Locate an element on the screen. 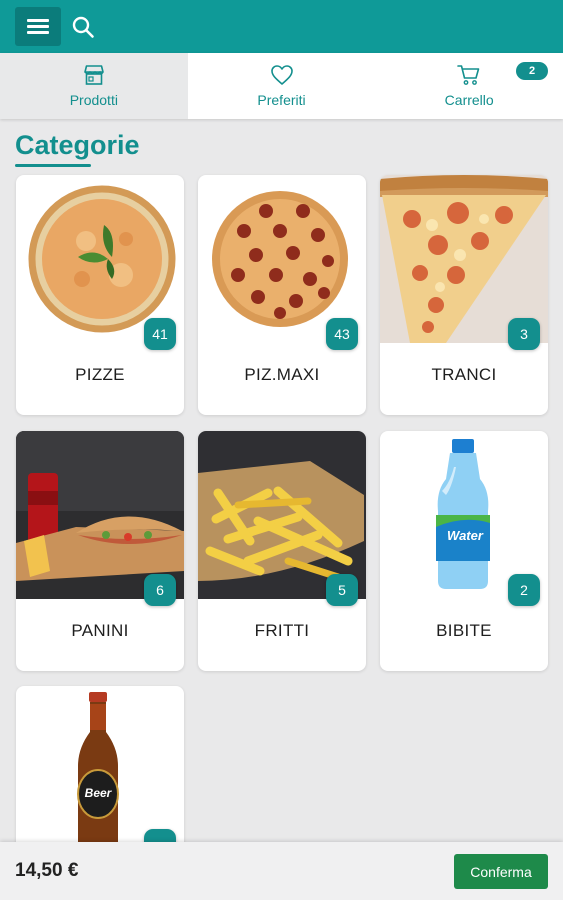 The height and width of the screenshot is (900, 563). tab-label: Prodotti is located at coordinates (93, 100).